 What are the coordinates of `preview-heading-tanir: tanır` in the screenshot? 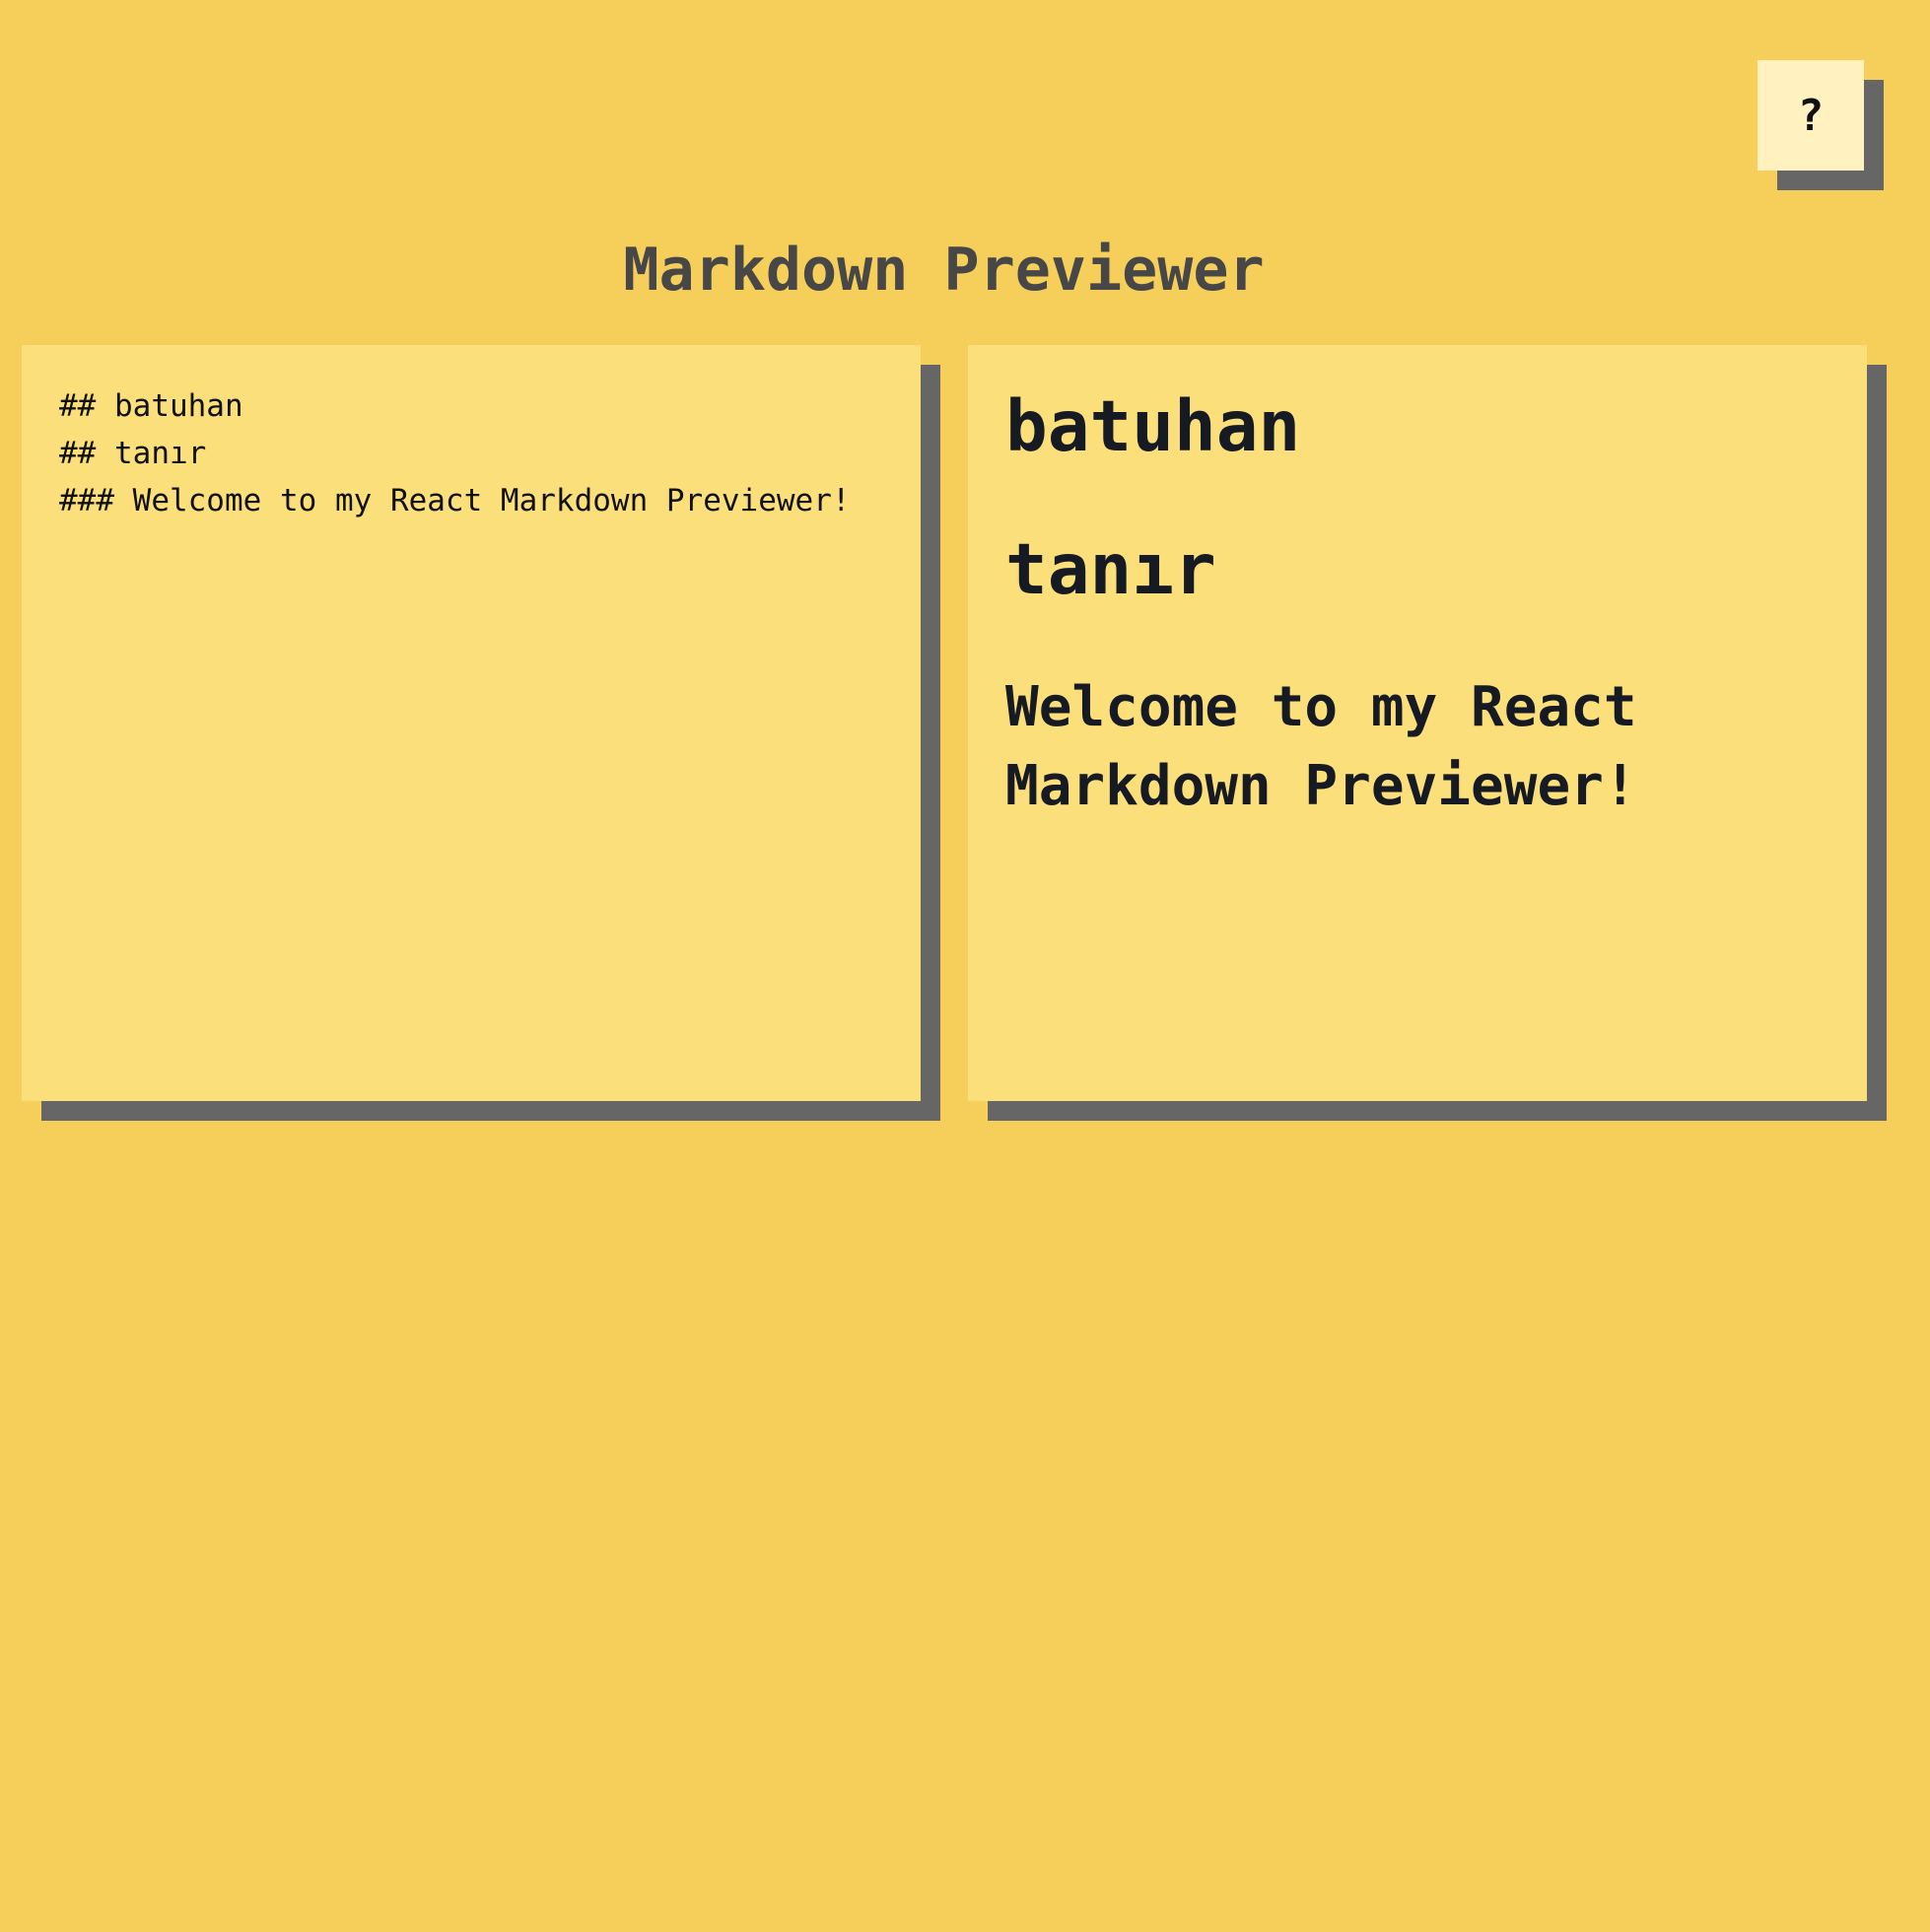 It's located at (1110, 569).